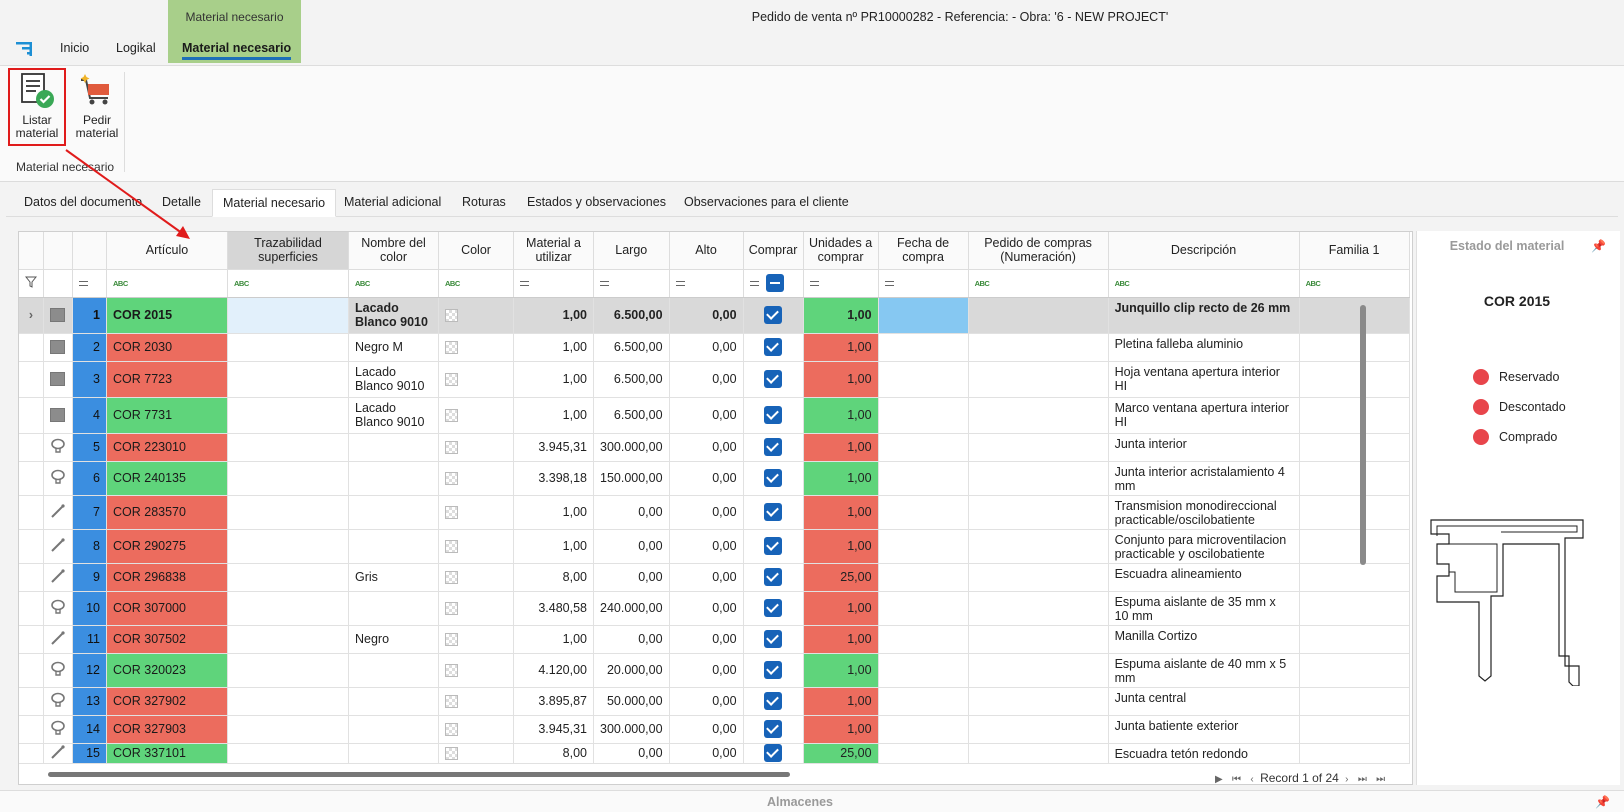 The height and width of the screenshot is (812, 1624). What do you see at coordinates (631, 478) in the screenshot?
I see `largo-cell: 150.000,00` at bounding box center [631, 478].